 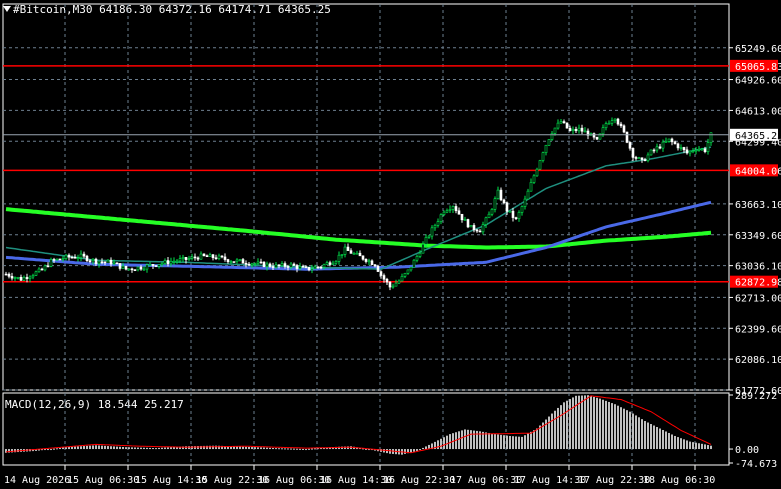 I want to click on price-tick-label: 63663.10, so click(x=758, y=205).